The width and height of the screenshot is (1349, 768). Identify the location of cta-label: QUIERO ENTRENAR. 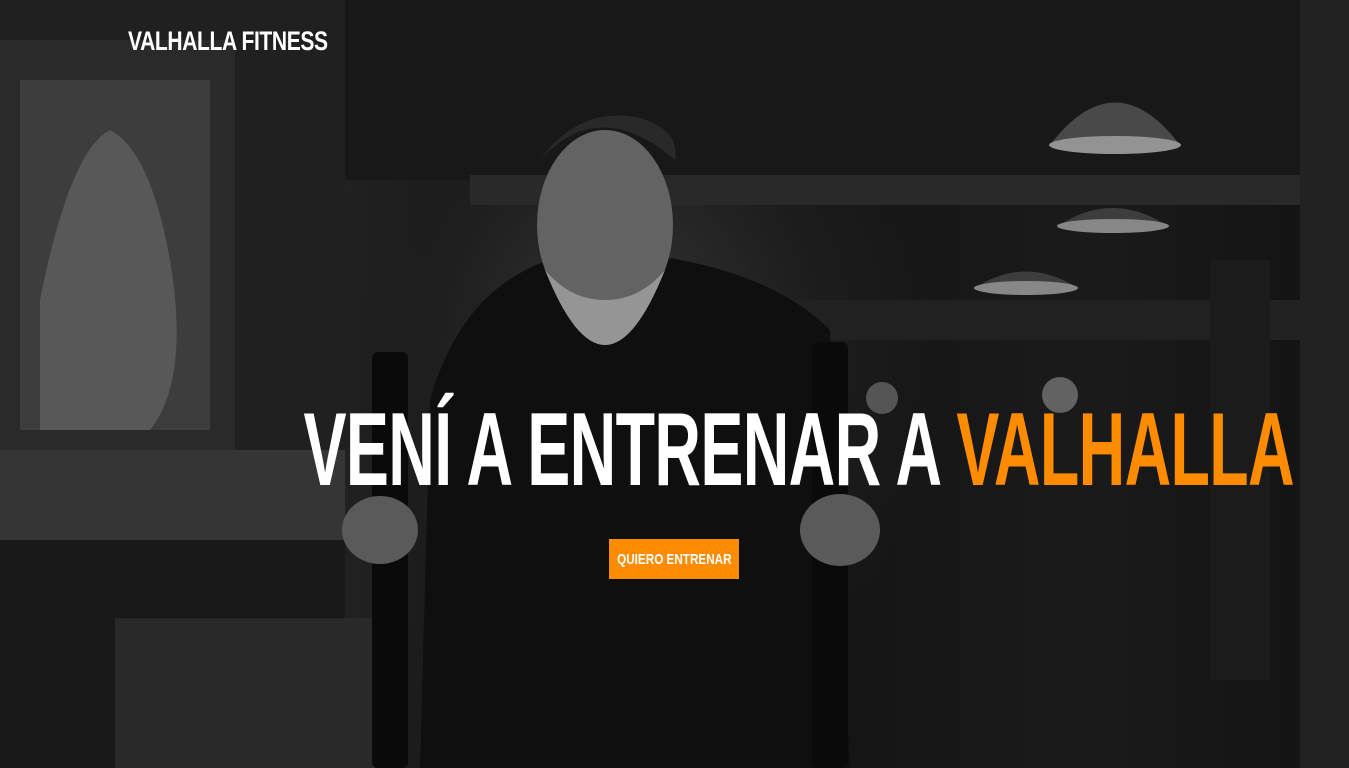
(674, 559).